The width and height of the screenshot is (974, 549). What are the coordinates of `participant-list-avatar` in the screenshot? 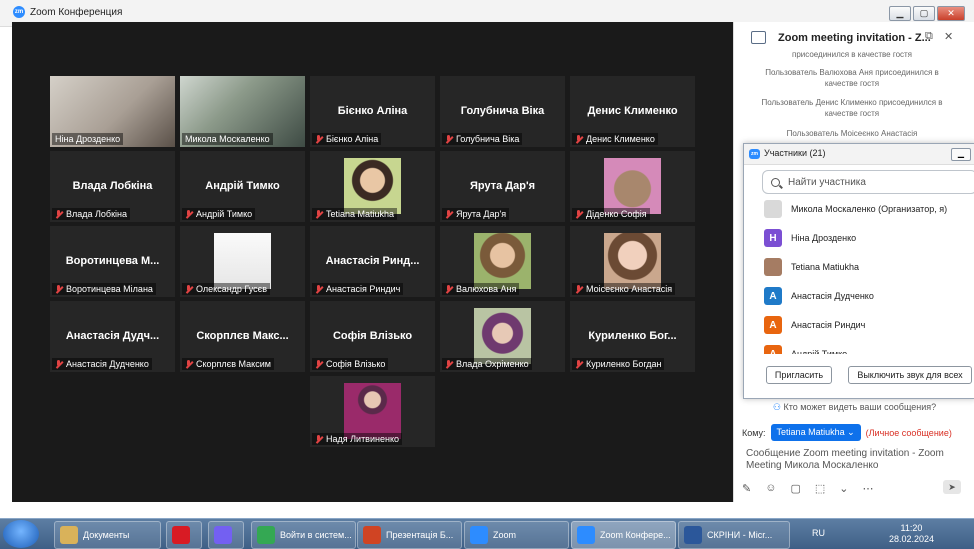 It's located at (773, 209).